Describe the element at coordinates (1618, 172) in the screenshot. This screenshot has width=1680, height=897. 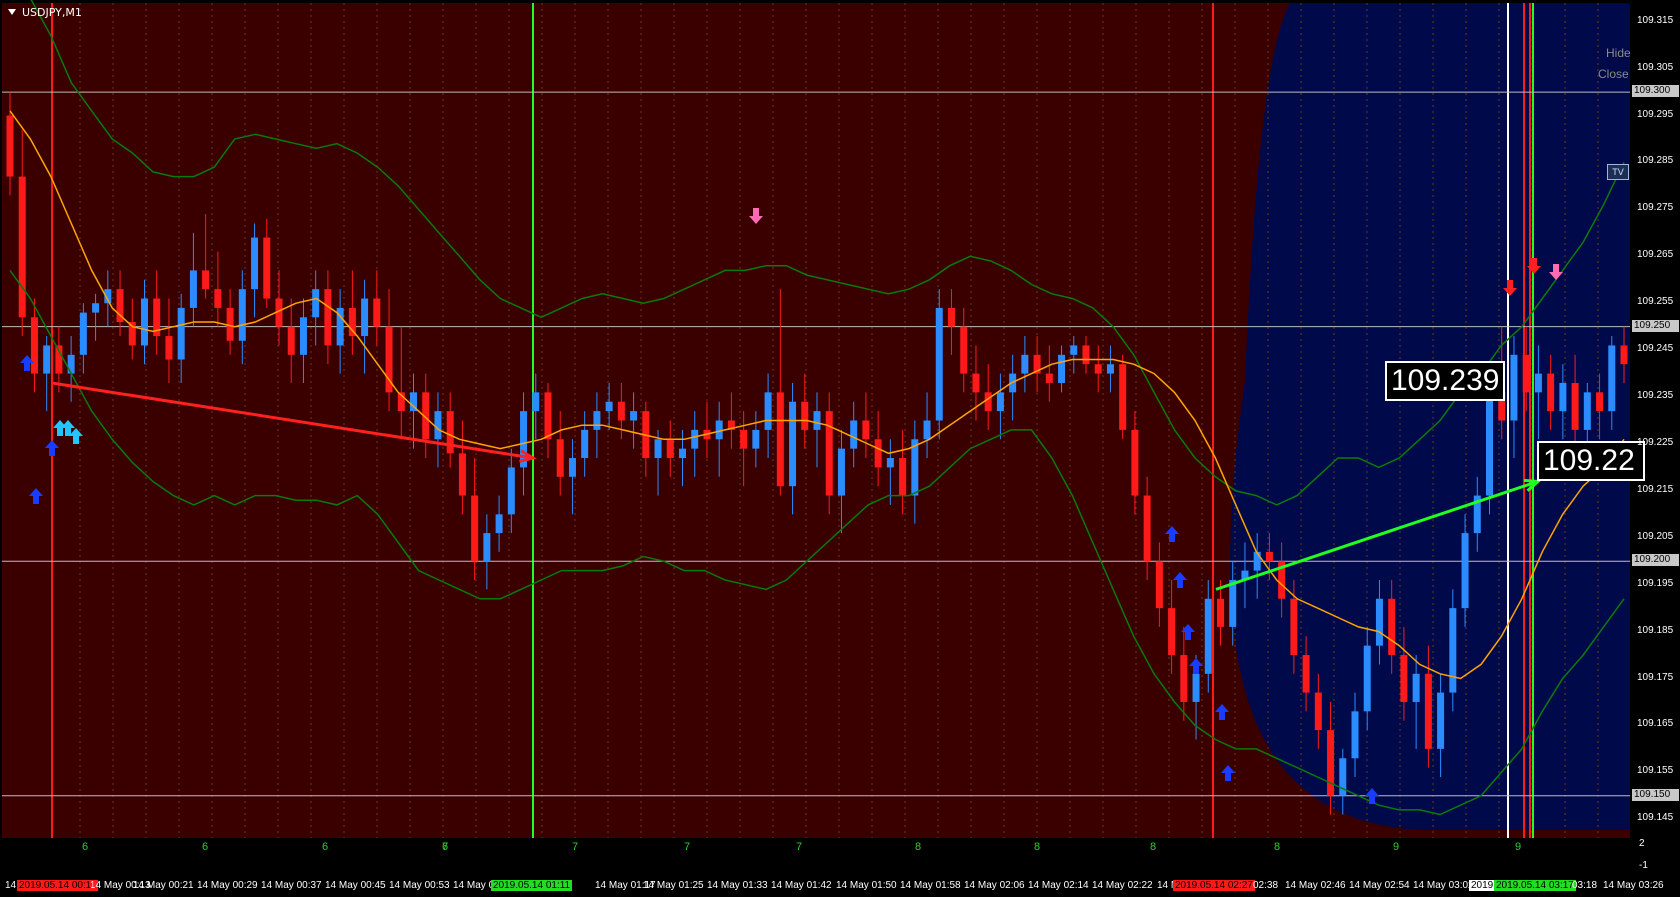
I see `tv-icon: TV` at that location.